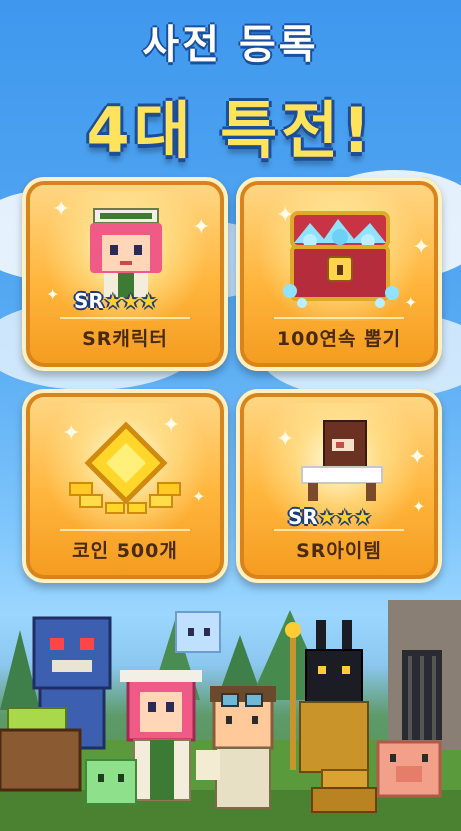  What do you see at coordinates (125, 551) in the screenshot?
I see `reward-label: 코인 500개` at bounding box center [125, 551].